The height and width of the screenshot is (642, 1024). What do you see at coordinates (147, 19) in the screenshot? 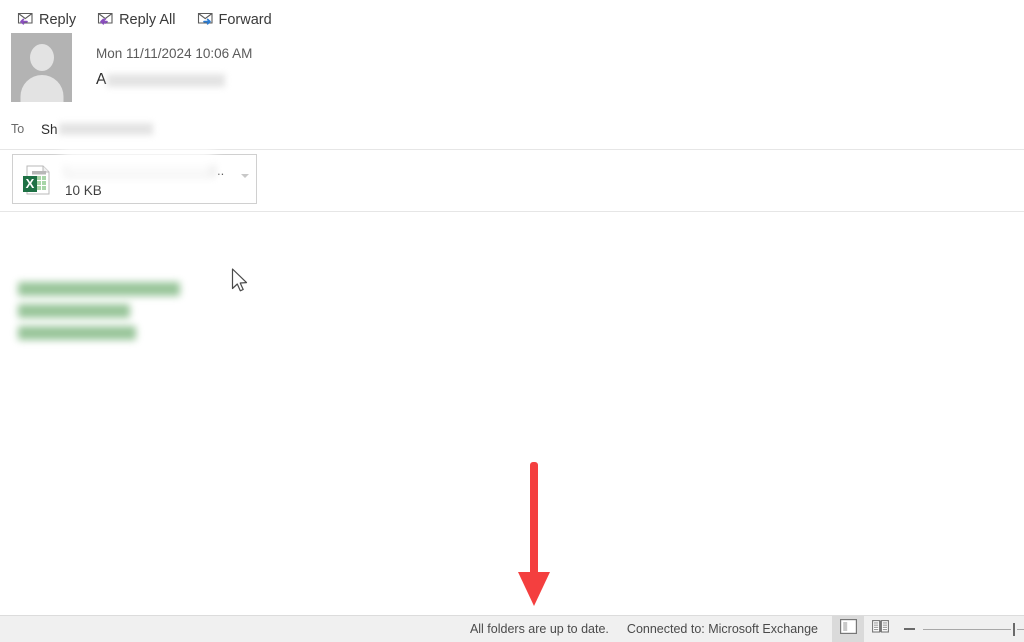
I see `reply-all-button-label: Reply All` at bounding box center [147, 19].